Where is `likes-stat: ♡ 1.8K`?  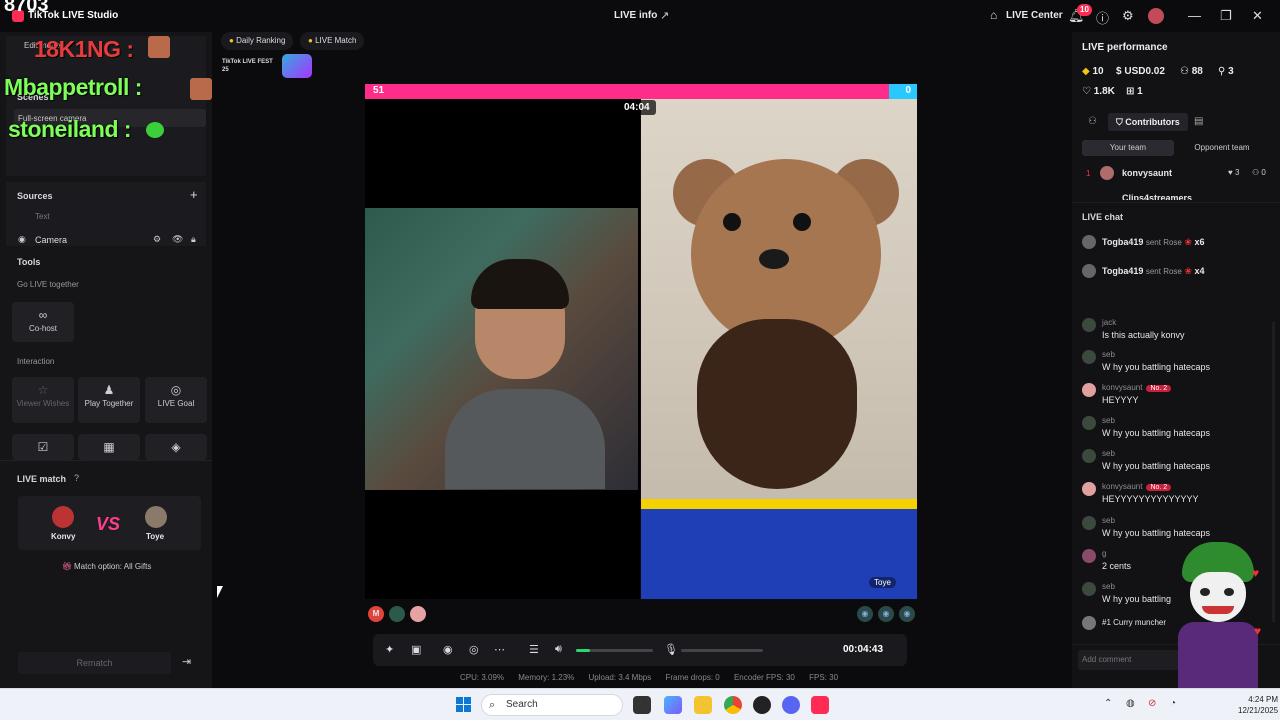 likes-stat: ♡ 1.8K is located at coordinates (1098, 91).